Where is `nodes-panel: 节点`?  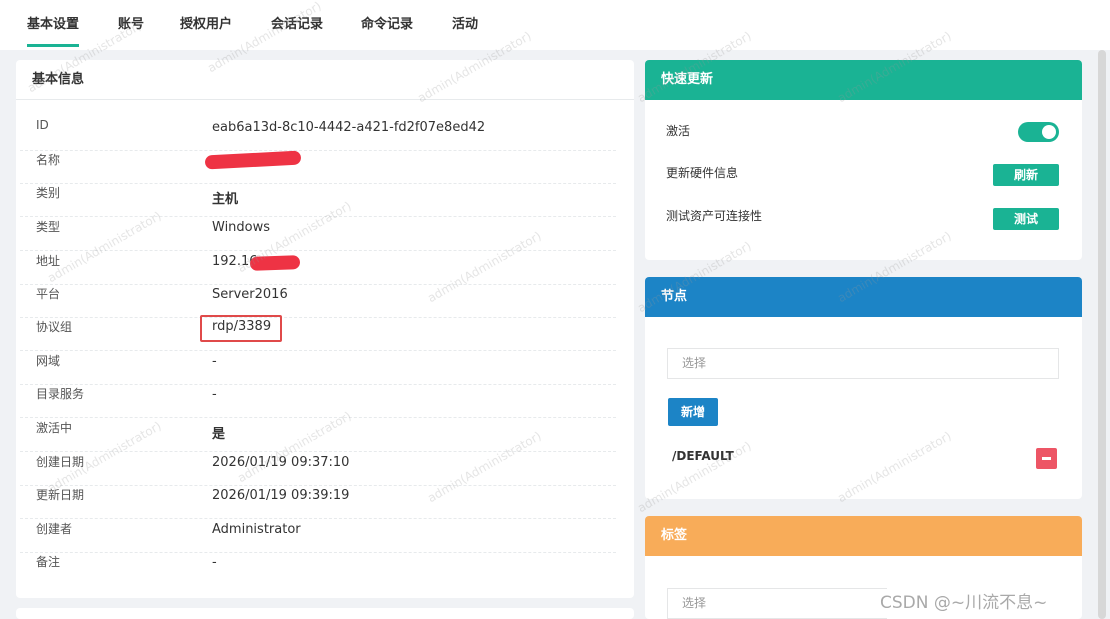
nodes-panel: 节点 is located at coordinates (863, 388).